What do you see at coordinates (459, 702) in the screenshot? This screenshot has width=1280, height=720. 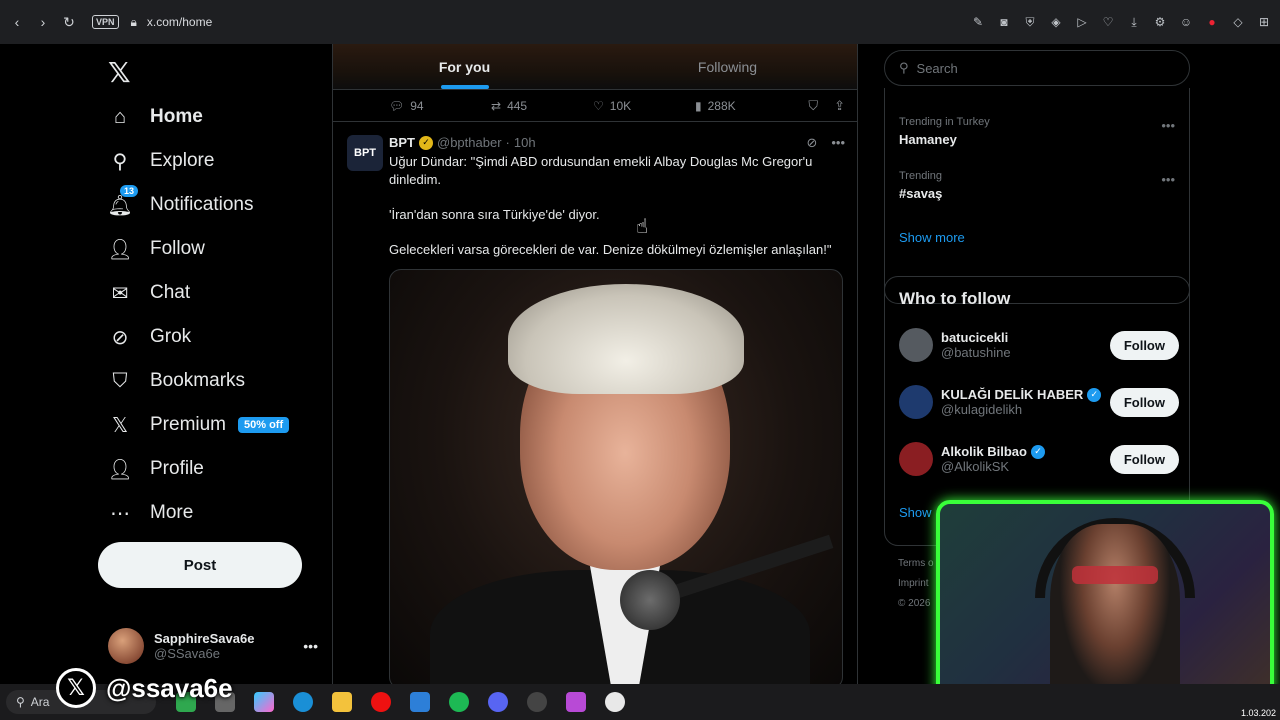 I see `spotify-icon` at bounding box center [459, 702].